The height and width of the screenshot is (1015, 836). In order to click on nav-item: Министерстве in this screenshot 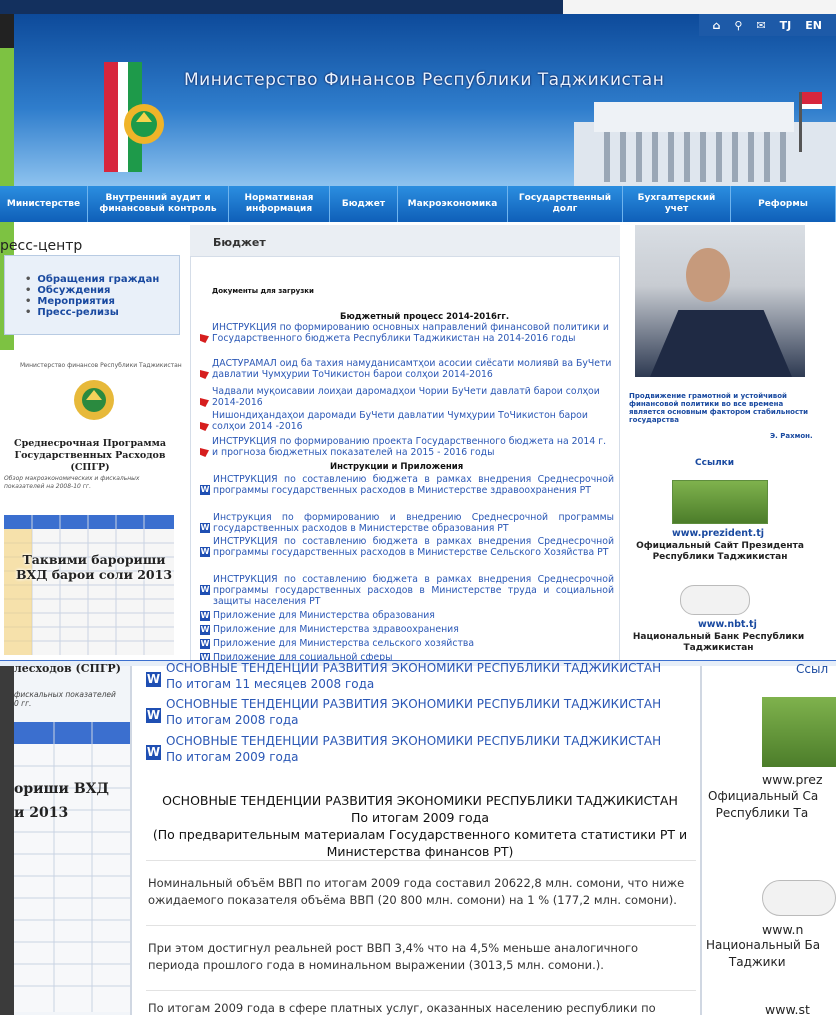, I will do `click(44, 204)`.